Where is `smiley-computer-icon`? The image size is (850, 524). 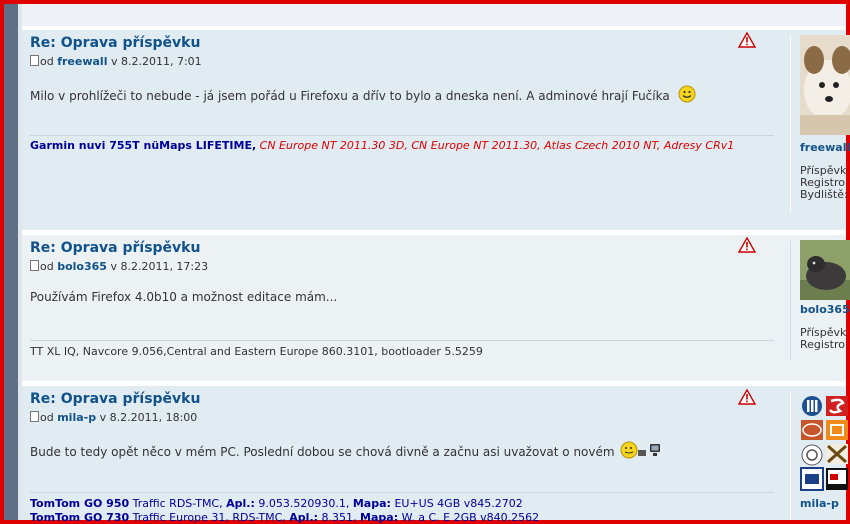
smiley-computer-icon is located at coordinates (640, 450).